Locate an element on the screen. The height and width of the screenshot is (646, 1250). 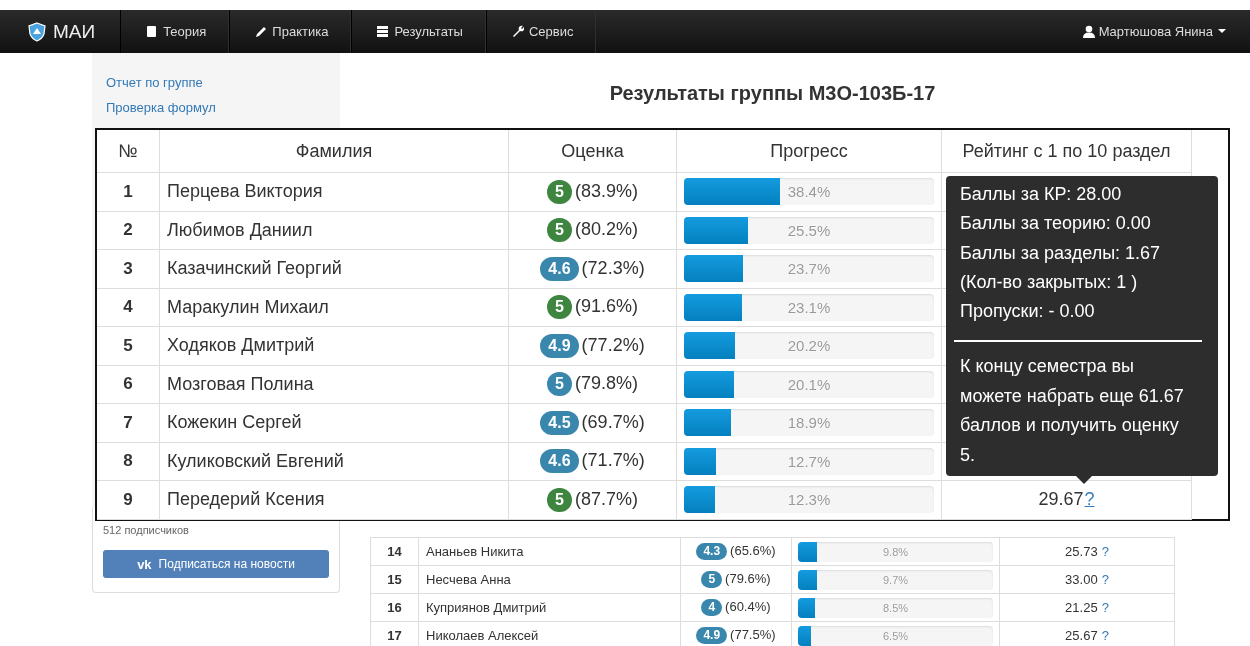
user-icon is located at coordinates (1088, 31).